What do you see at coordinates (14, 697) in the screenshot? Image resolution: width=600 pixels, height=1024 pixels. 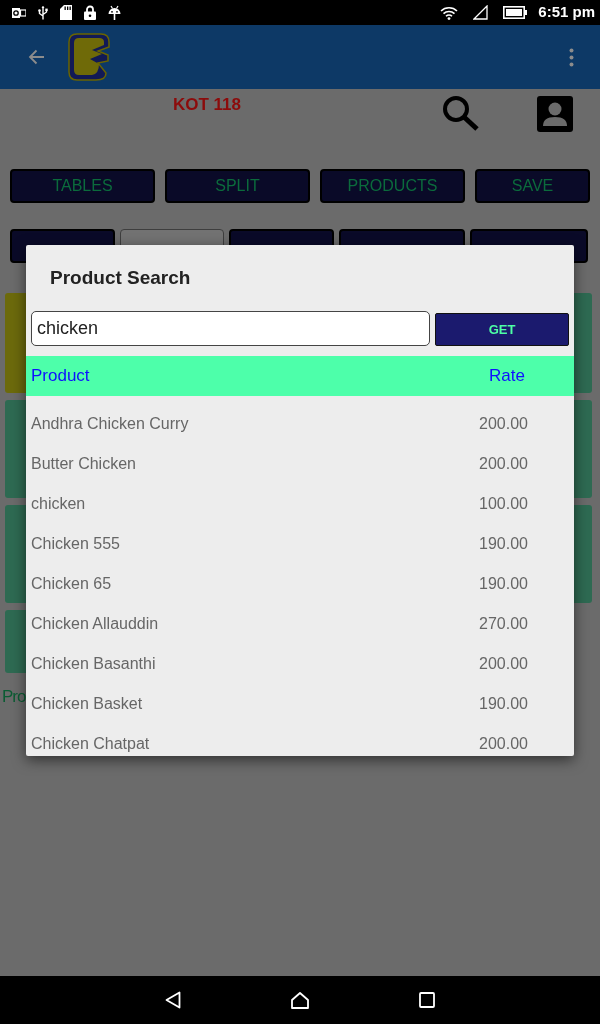 I see `section-heading: Pro` at bounding box center [14, 697].